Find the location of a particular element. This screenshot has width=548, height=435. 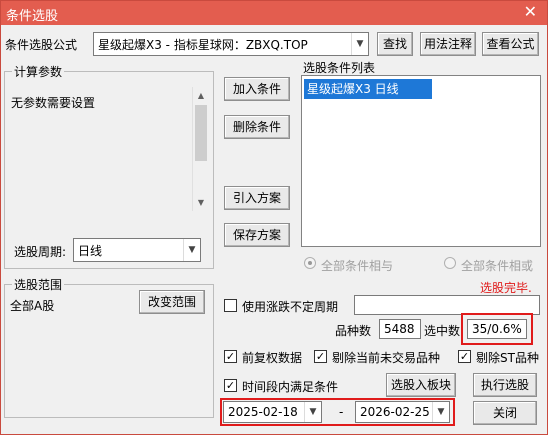

exclude-untraded-checkbox: ✓ is located at coordinates (320, 356).